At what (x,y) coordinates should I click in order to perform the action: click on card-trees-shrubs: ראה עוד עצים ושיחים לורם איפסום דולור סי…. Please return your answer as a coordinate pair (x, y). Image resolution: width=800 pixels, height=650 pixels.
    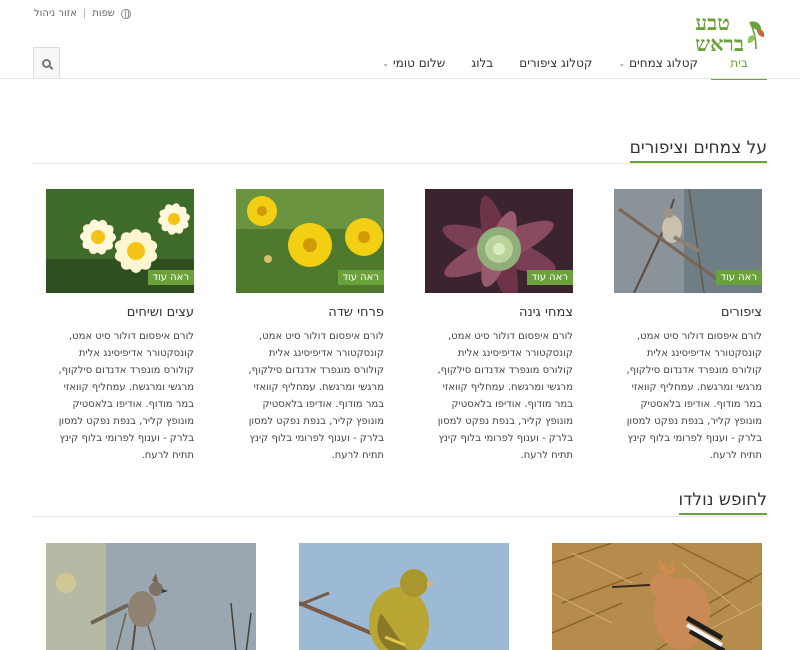
    Looking at the image, I should click on (120, 326).